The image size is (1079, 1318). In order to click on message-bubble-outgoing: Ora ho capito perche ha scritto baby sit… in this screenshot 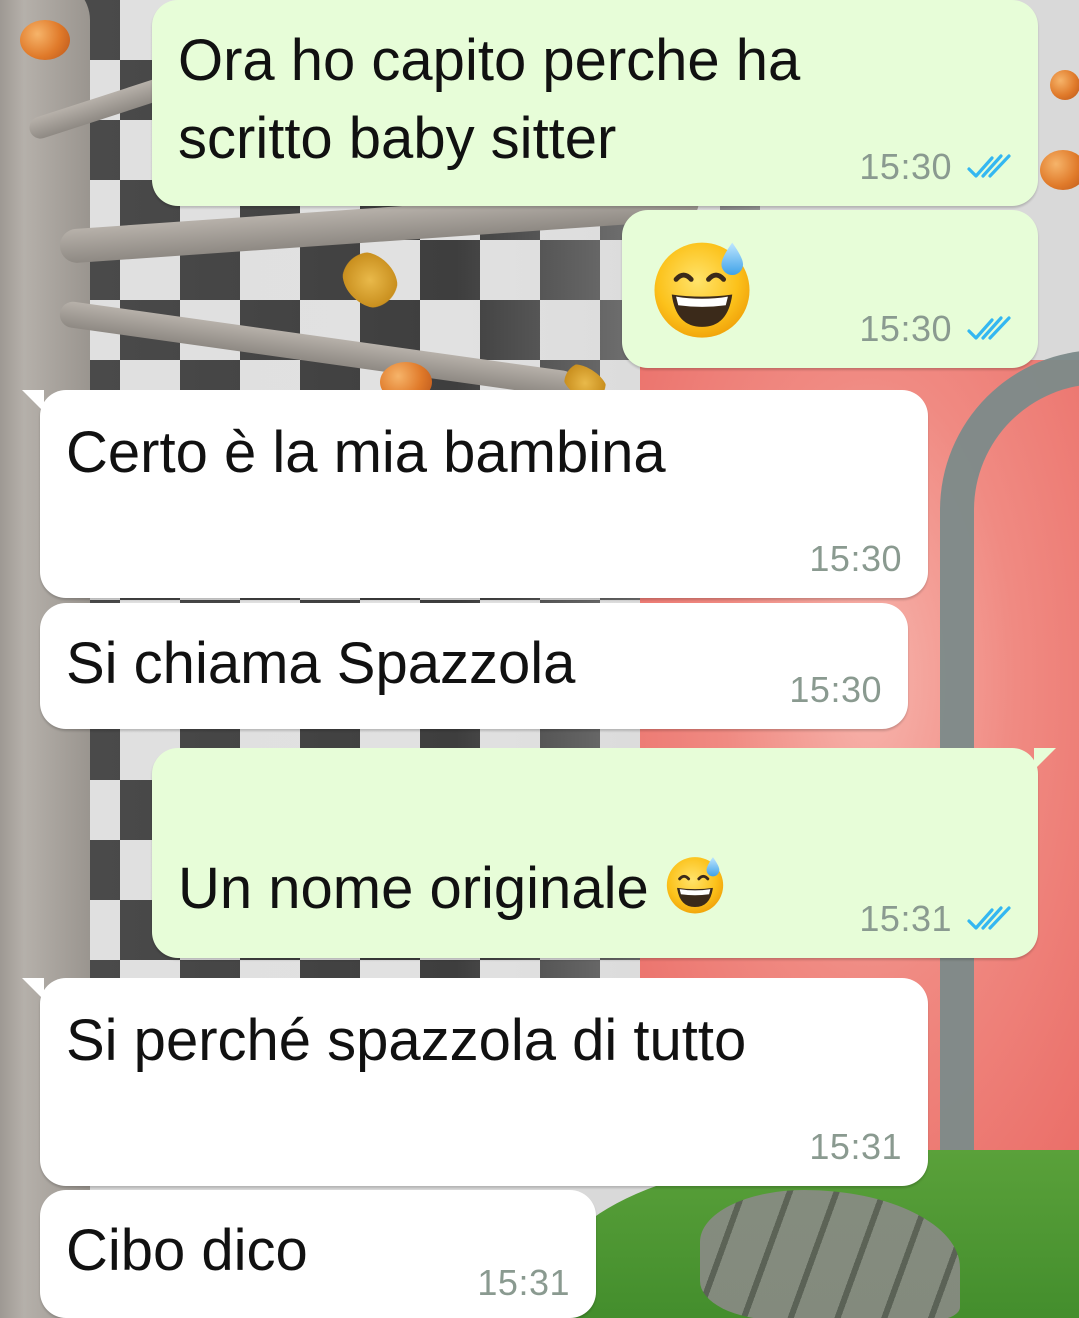, I will do `click(595, 103)`.